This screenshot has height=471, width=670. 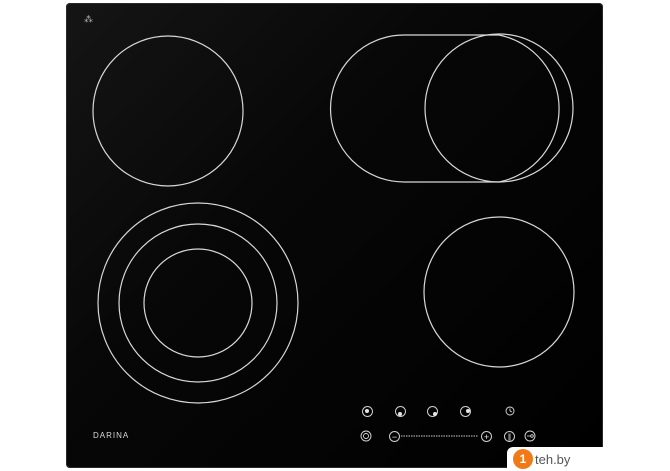 I want to click on site-watermark: 1 teh.by, so click(x=588, y=459).